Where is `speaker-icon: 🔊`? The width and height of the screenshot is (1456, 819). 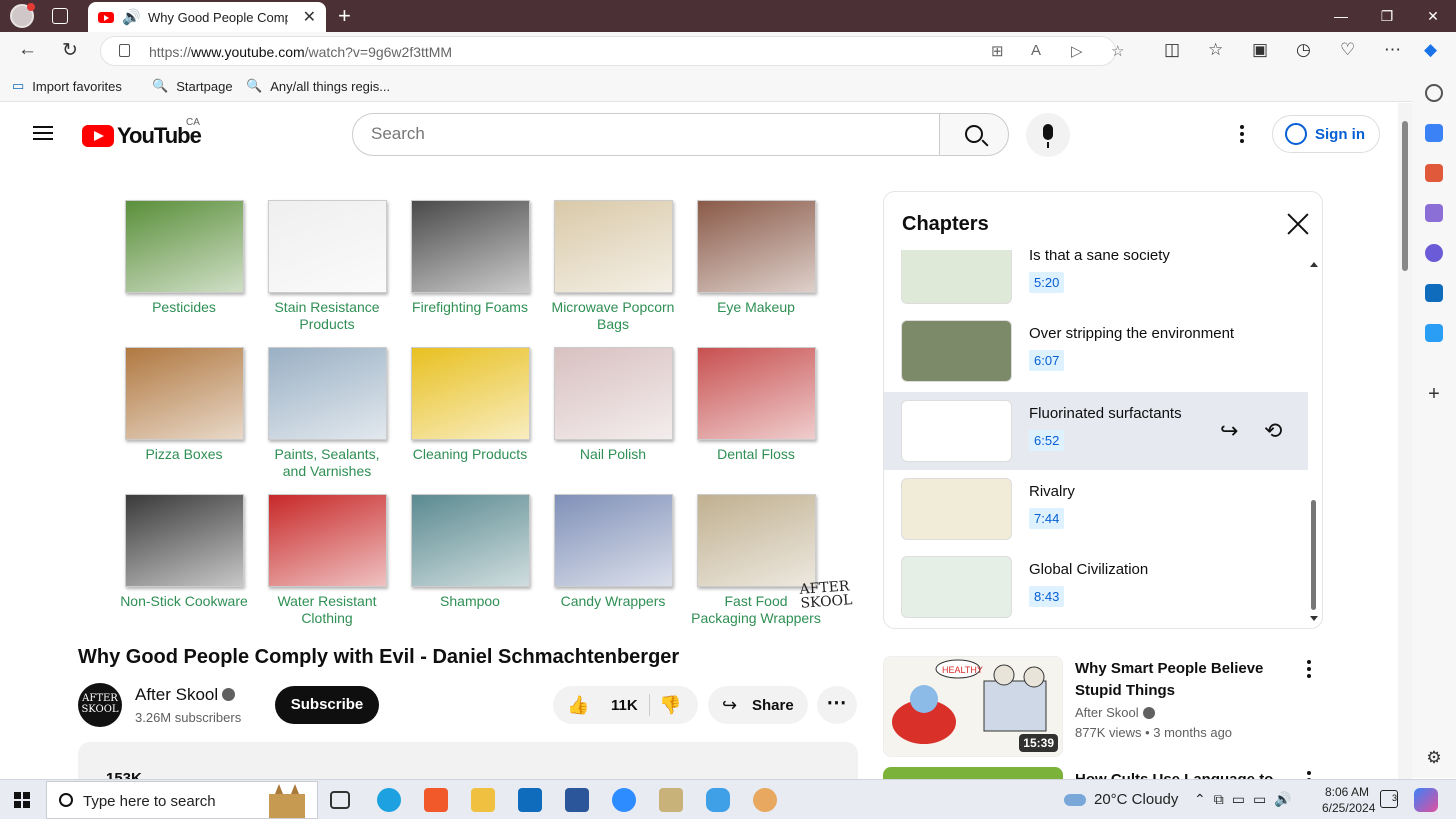 speaker-icon: 🔊 is located at coordinates (131, 17).